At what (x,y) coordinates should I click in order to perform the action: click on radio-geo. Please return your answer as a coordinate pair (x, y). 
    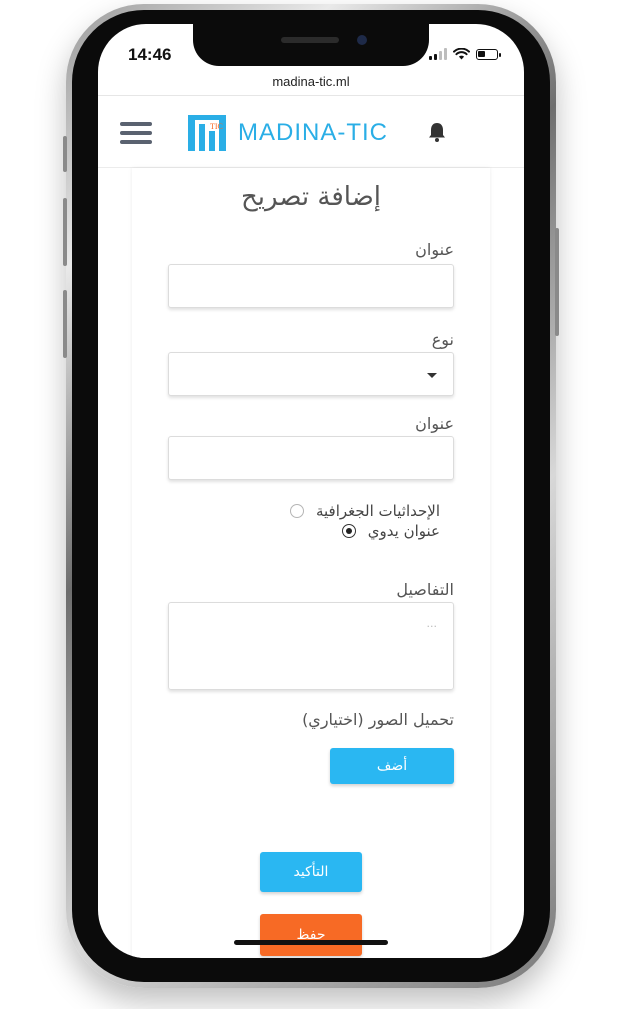
    Looking at the image, I should click on (296, 511).